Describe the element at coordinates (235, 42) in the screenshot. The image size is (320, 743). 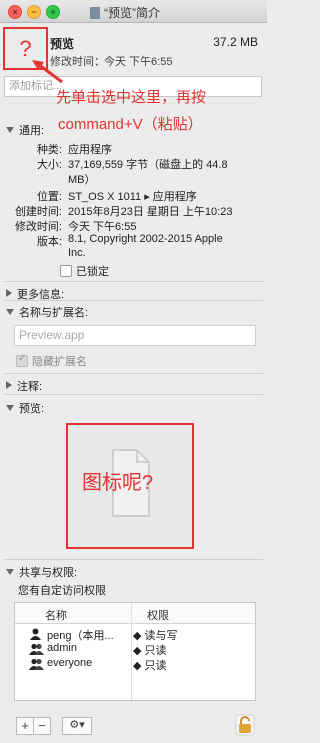
I see `app-size: 37.2 MB` at that location.